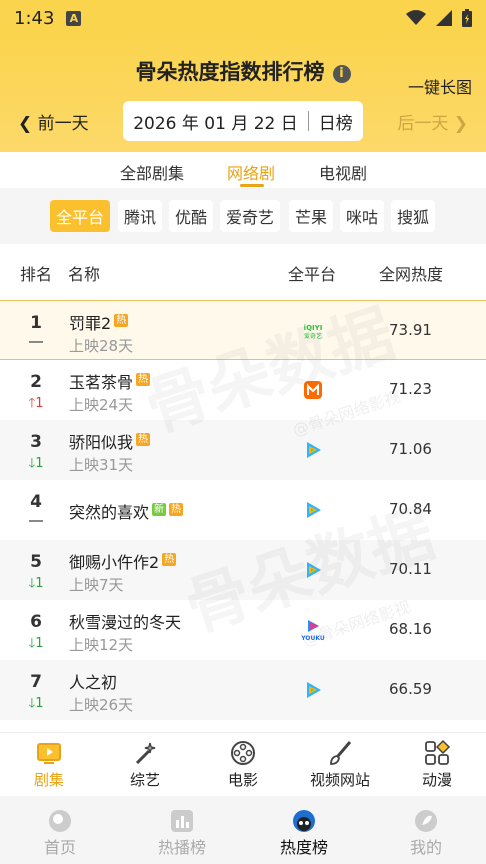 This screenshot has height=864, width=486. Describe the element at coordinates (93, 682) in the screenshot. I see `series-title: 人之初` at that location.